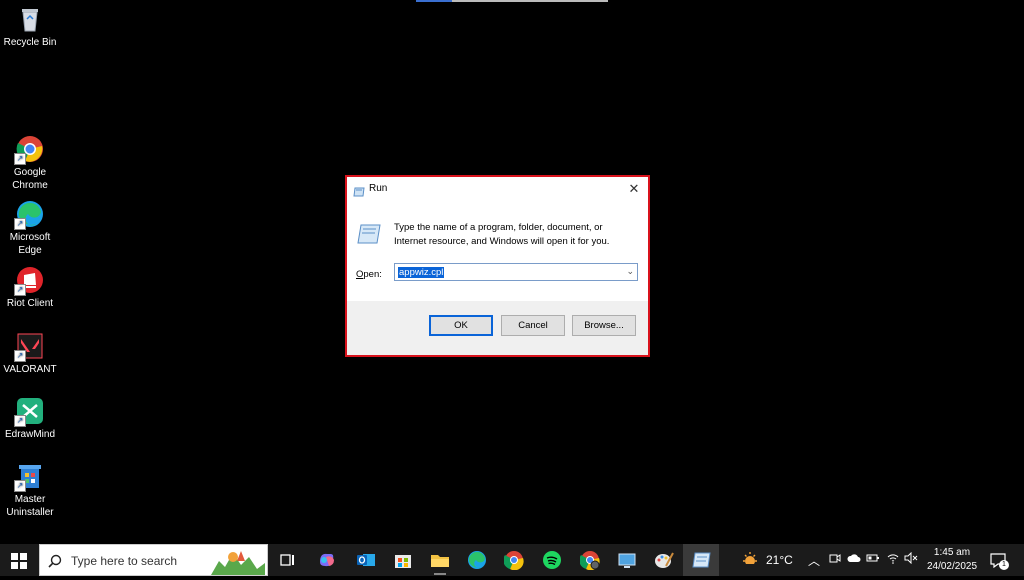  What do you see at coordinates (952, 552) in the screenshot?
I see `clock-time: 1:45 am` at bounding box center [952, 552].